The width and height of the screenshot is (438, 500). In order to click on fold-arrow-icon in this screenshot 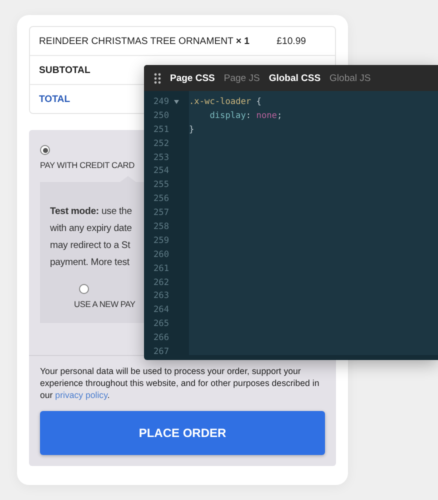, I will do `click(176, 102)`.